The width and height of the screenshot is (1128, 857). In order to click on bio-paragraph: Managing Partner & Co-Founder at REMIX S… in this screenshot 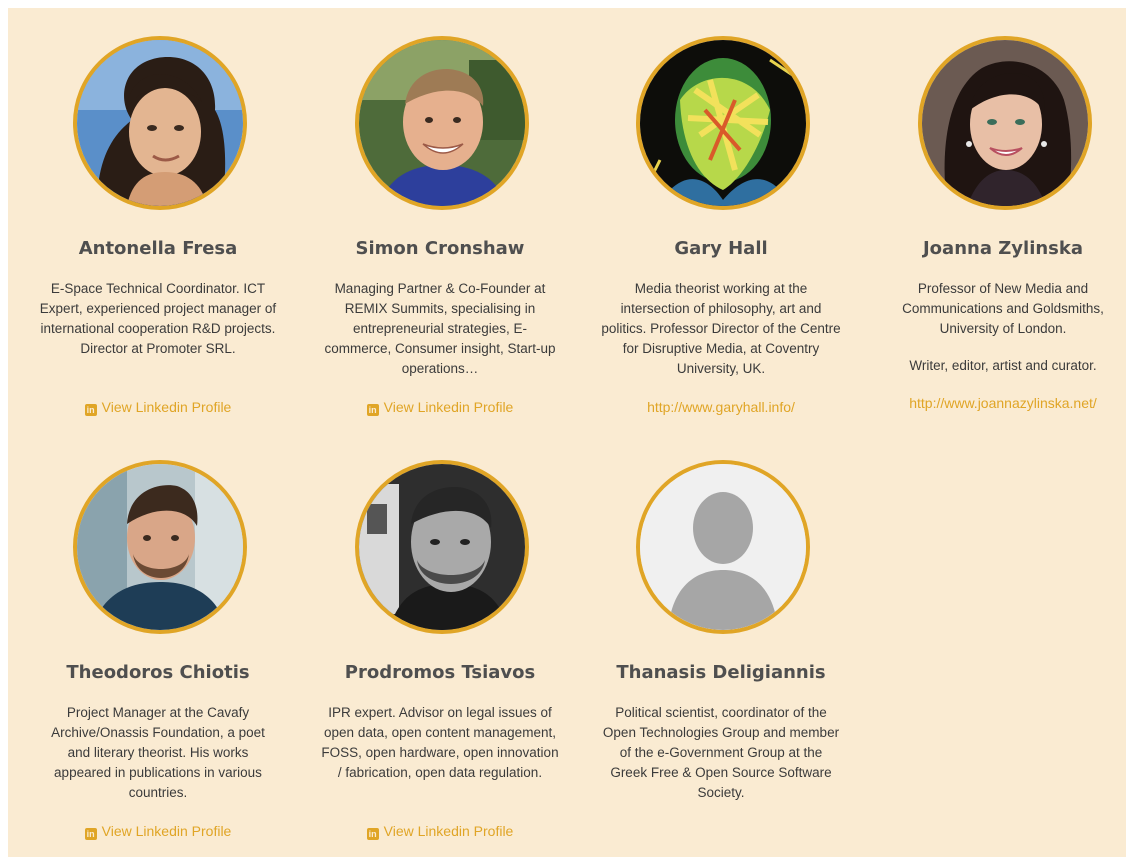, I will do `click(440, 328)`.